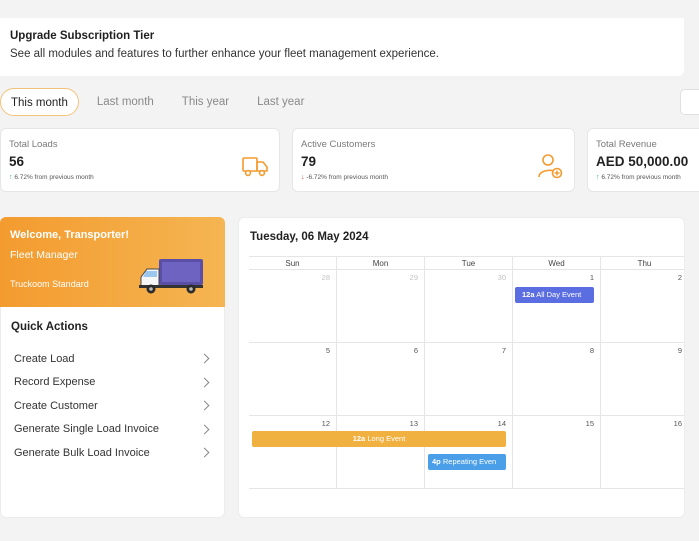 Image resolution: width=699 pixels, height=541 pixels. I want to click on quick-action-create-load: Create Load, so click(112, 359).